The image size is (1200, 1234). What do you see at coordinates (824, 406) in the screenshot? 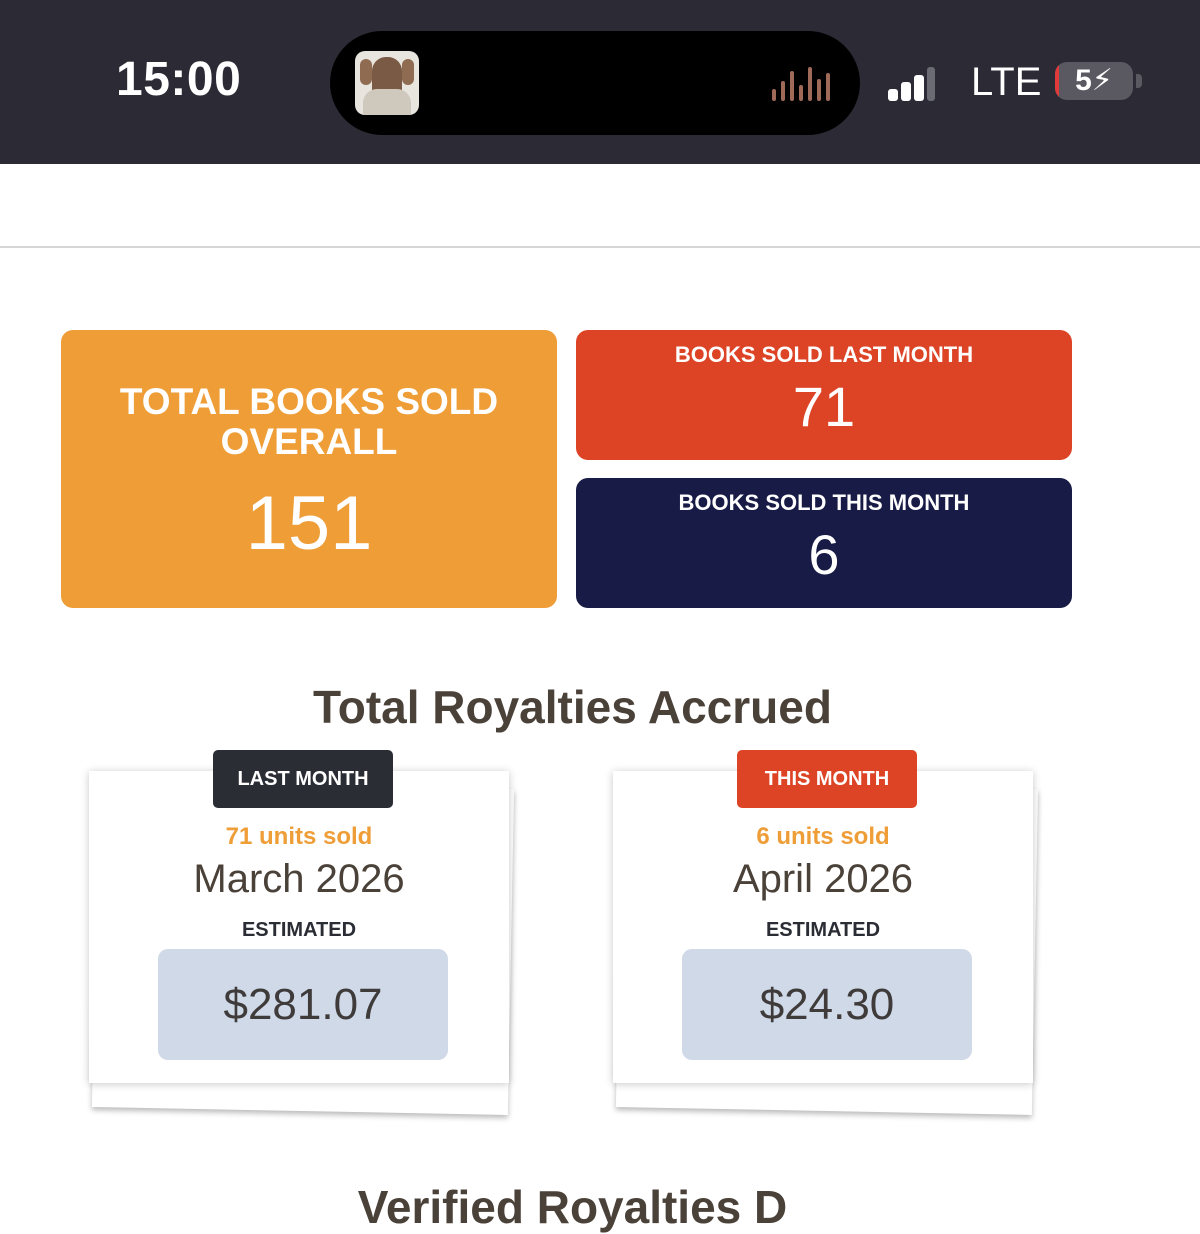
I see `books-sold-last-month-value: 71` at bounding box center [824, 406].